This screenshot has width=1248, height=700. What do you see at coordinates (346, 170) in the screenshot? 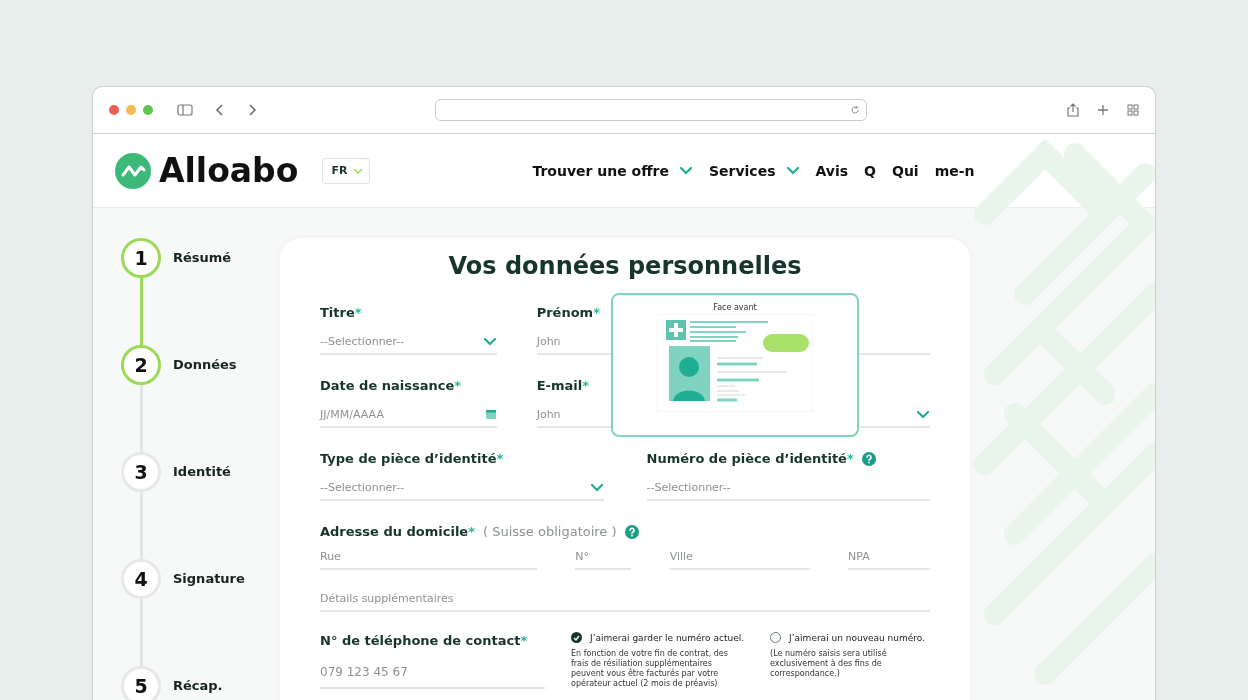
I see `language-select: FR` at bounding box center [346, 170].